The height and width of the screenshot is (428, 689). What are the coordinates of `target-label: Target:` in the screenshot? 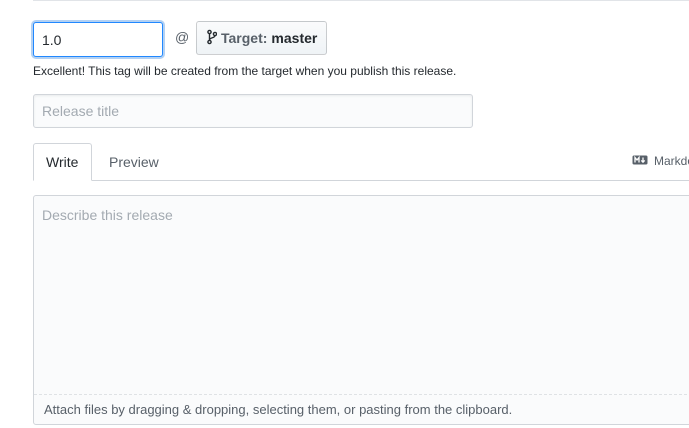 It's located at (244, 38).